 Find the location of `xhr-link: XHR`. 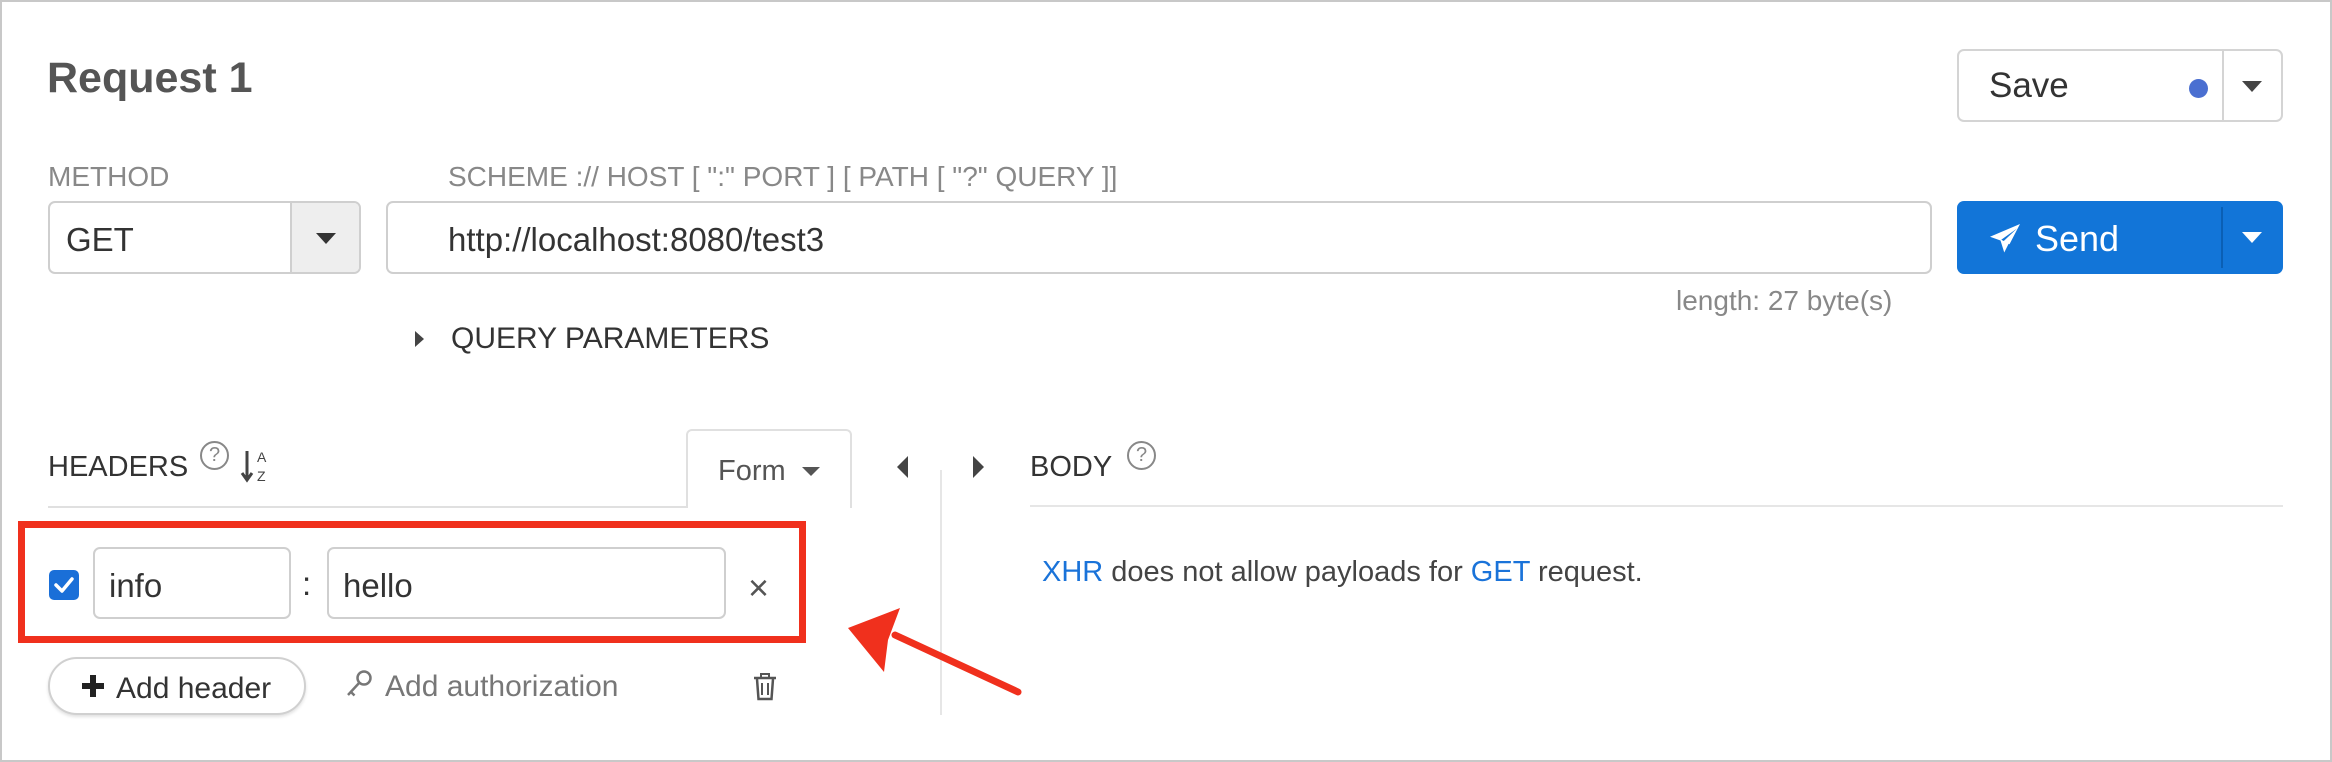

xhr-link: XHR is located at coordinates (1072, 572).